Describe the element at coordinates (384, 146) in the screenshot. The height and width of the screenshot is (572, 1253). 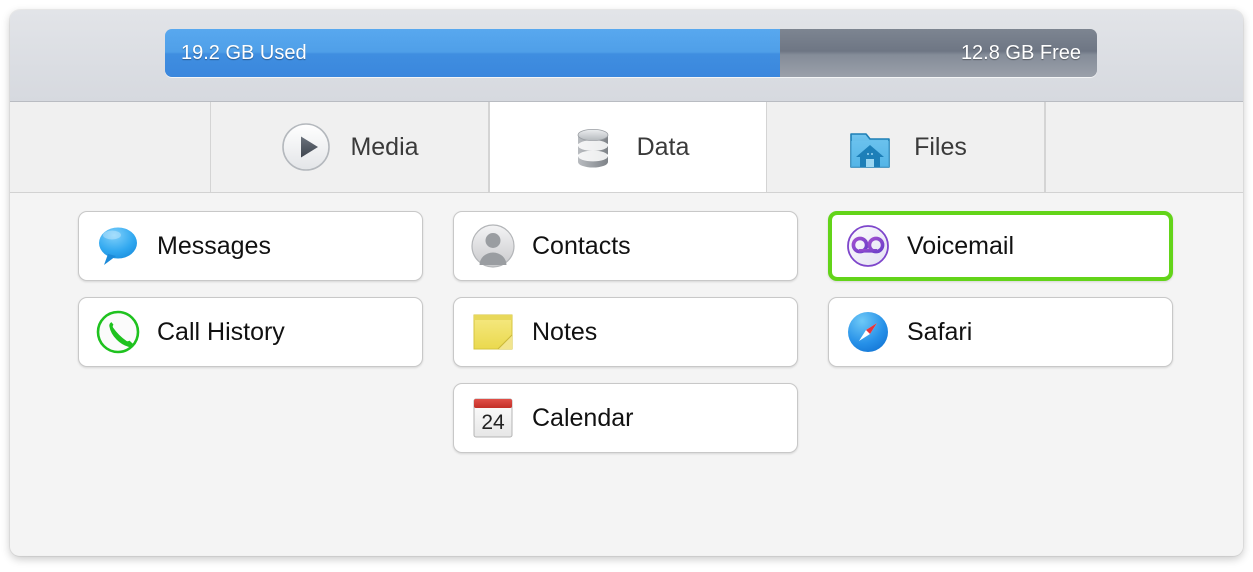
I see `tab-media-label: Media` at that location.